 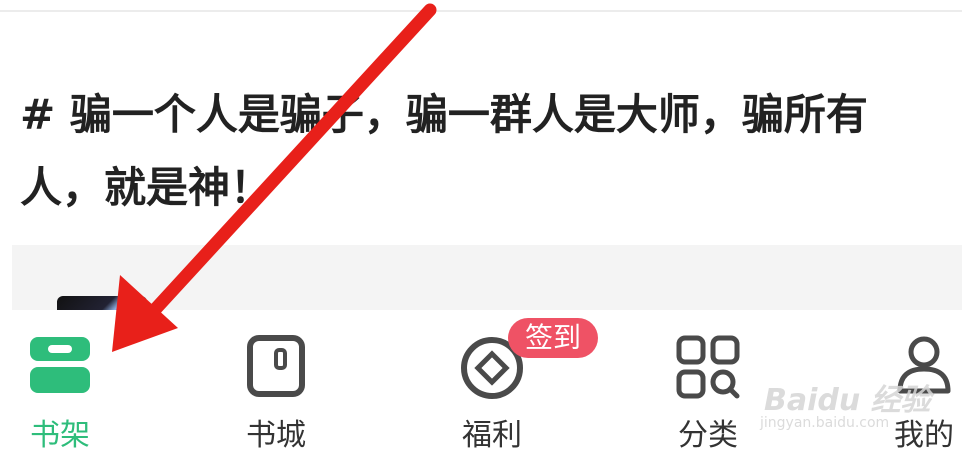 I want to click on nav-item-category: 分类, so click(x=708, y=385).